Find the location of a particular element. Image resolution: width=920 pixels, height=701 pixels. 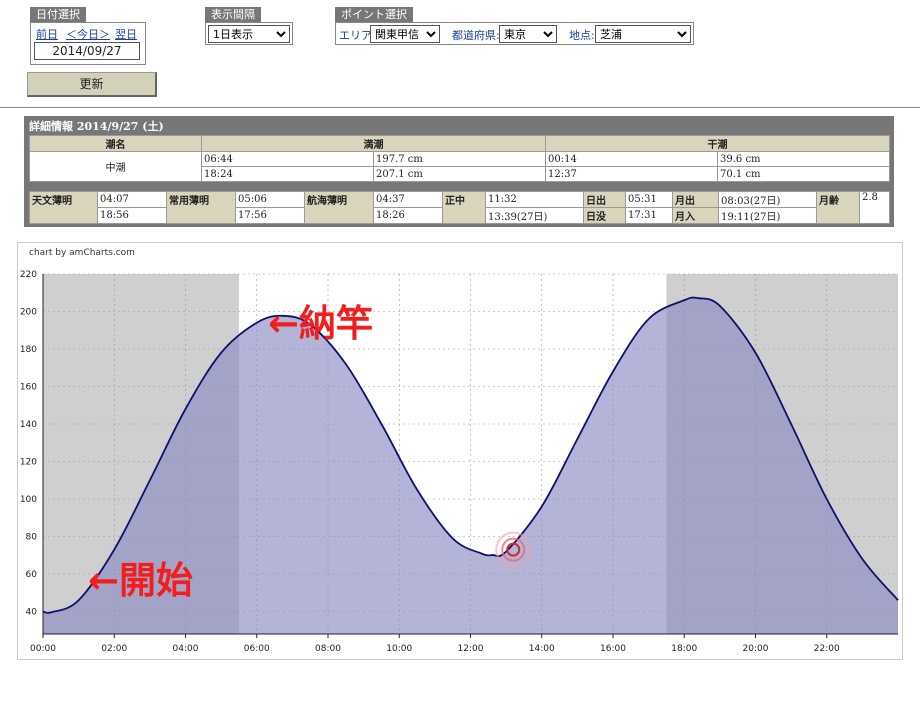

x-tick-label: 12:00 is located at coordinates (471, 649).